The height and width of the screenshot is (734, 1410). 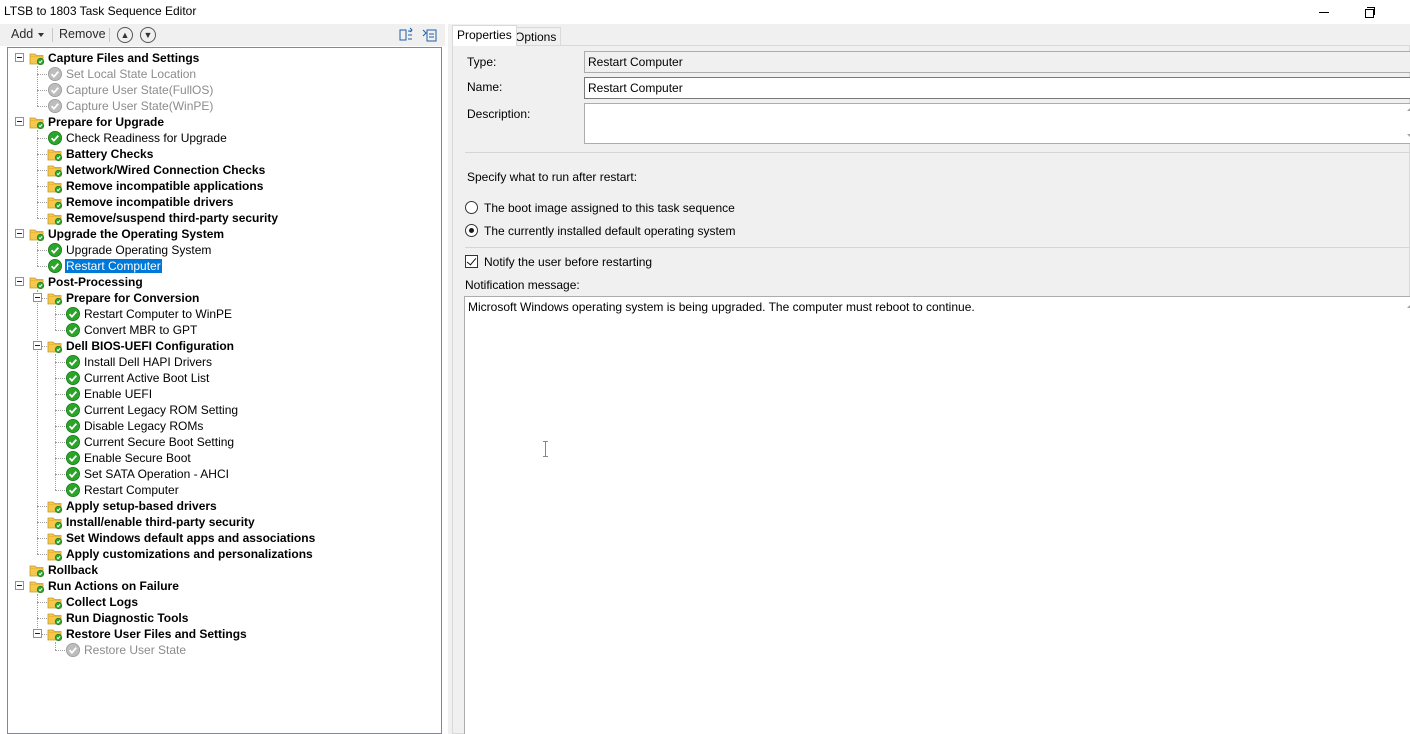 I want to click on tree-group-item: Upgrade the Operating System, so click(x=223, y=234).